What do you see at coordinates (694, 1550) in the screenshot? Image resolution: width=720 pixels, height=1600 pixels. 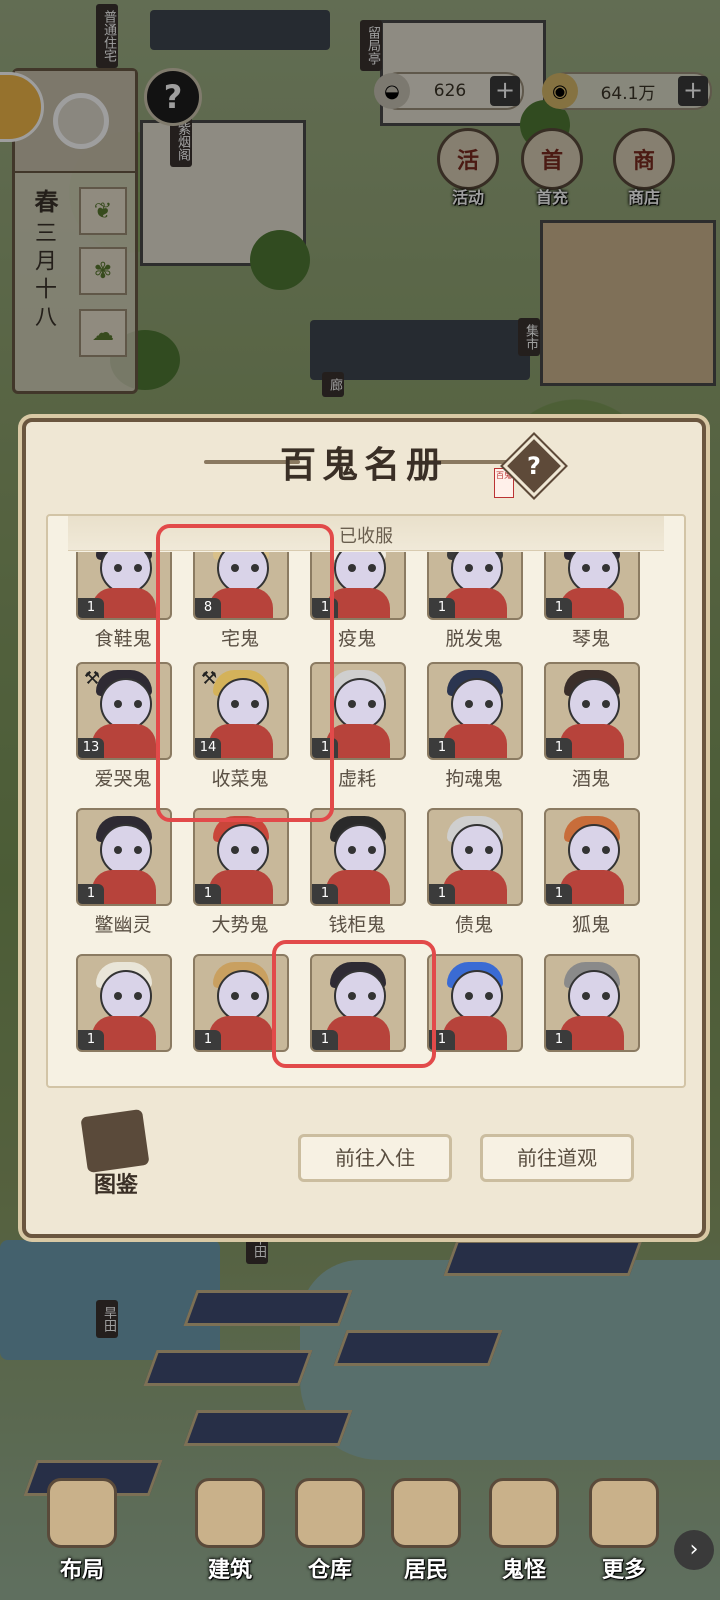 I see `chevron-right-icon: ›` at bounding box center [694, 1550].